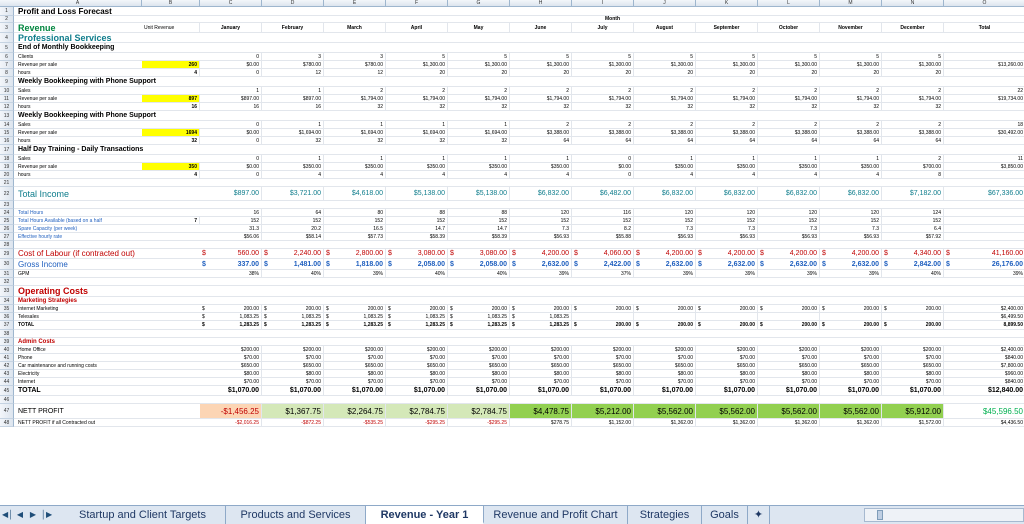 The height and width of the screenshot is (524, 1024). I want to click on value-cell-m: $3,388.00, so click(851, 132).